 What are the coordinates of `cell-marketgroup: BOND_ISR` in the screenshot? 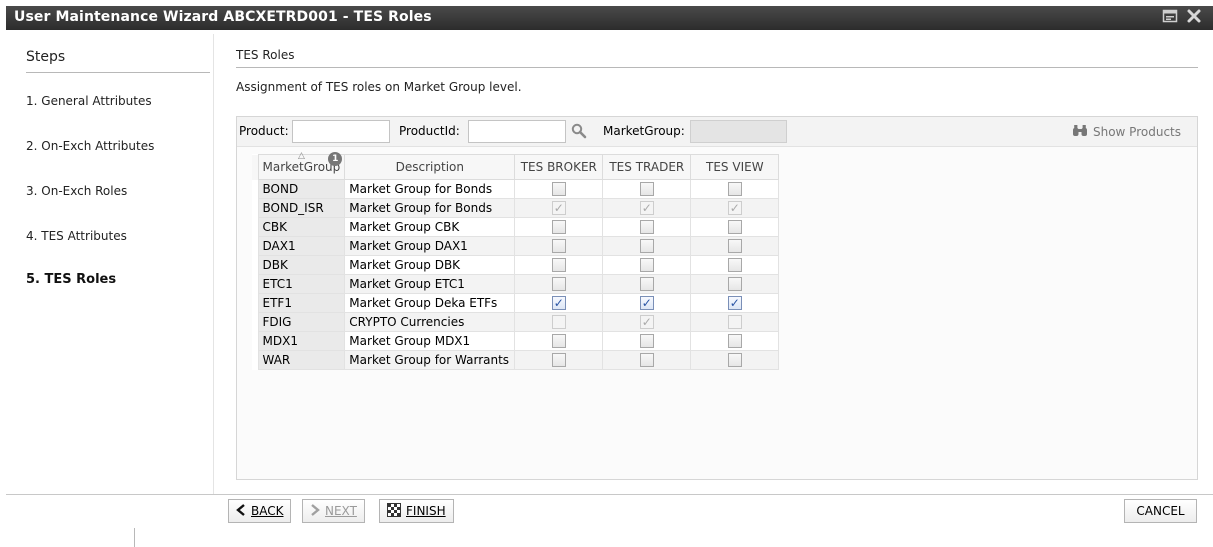 It's located at (301, 208).